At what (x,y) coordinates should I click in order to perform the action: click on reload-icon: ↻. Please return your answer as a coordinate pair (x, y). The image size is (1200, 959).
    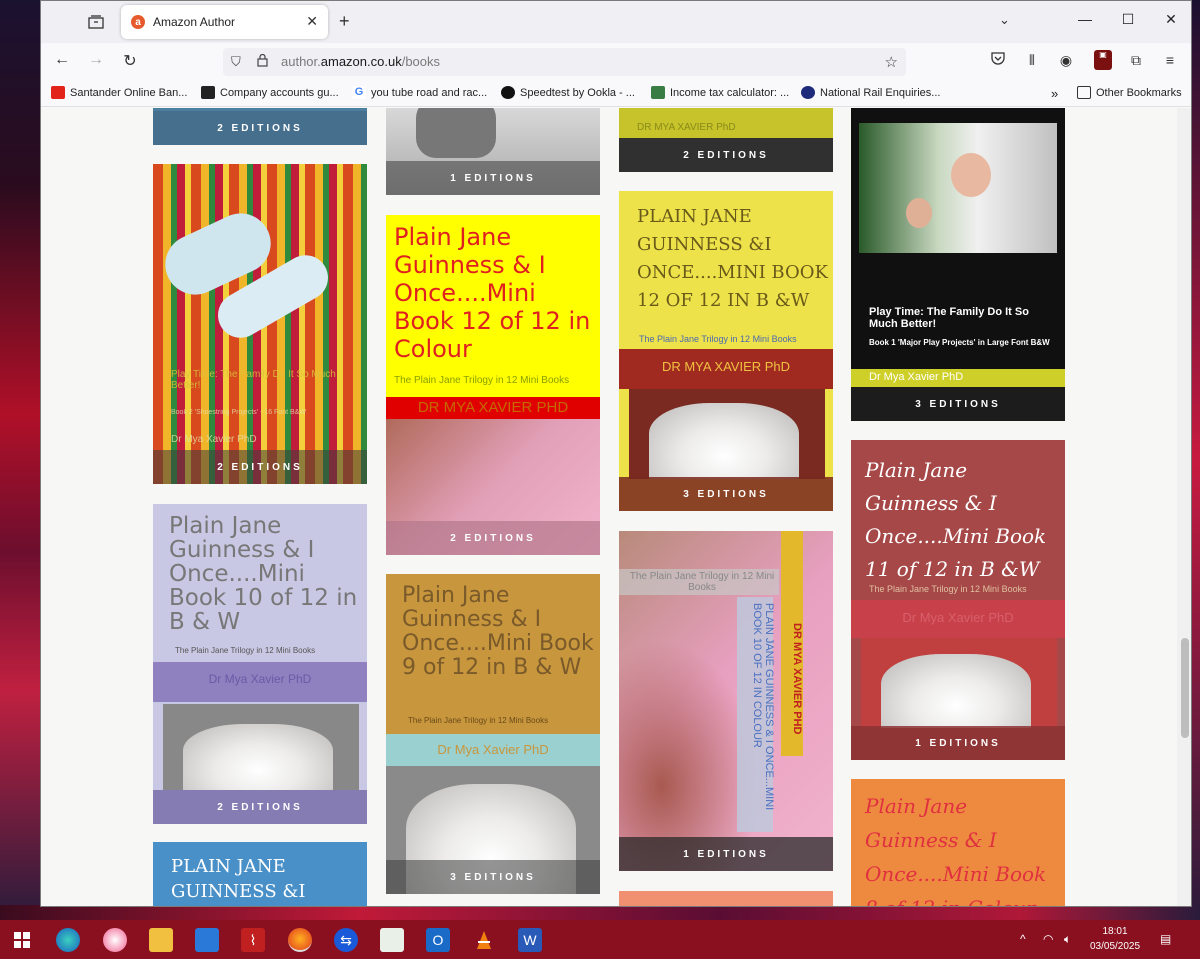
    Looking at the image, I should click on (130, 61).